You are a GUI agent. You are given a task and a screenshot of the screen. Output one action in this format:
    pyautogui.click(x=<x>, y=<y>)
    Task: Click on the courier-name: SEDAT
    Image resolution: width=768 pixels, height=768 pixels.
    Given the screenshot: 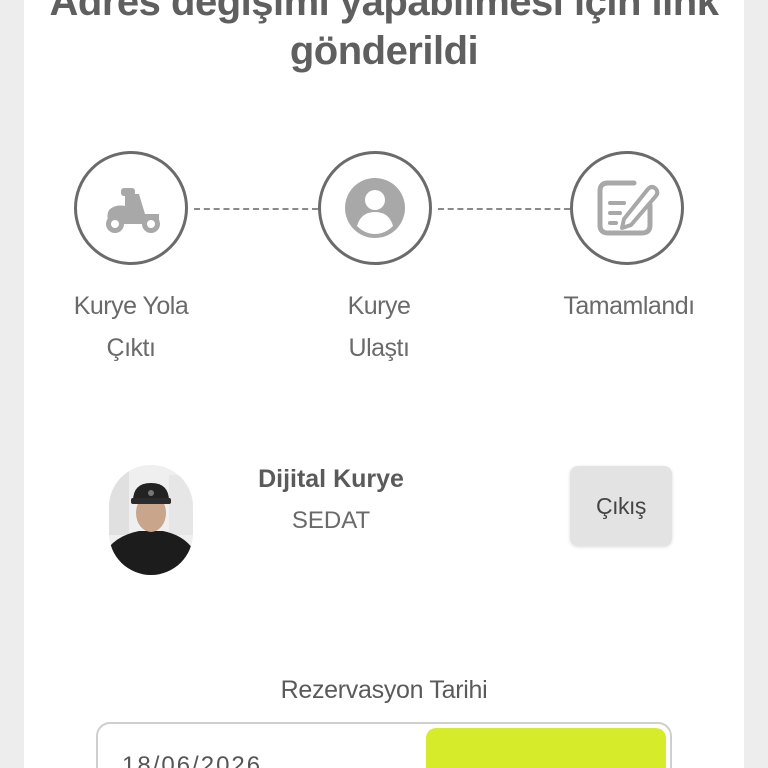 What is the action you would take?
    pyautogui.click(x=331, y=520)
    